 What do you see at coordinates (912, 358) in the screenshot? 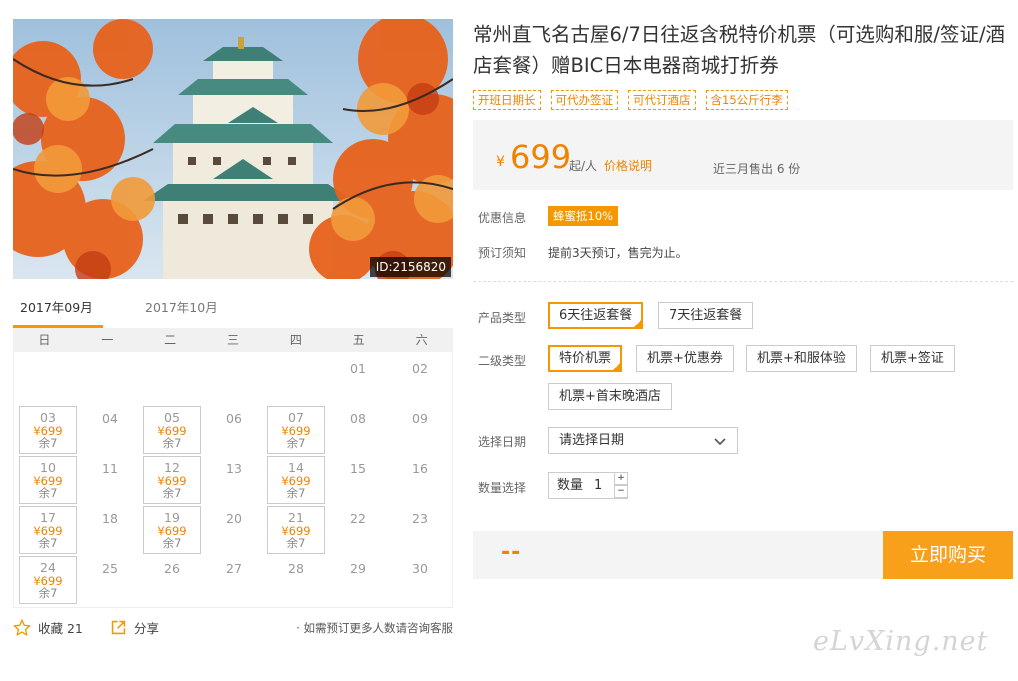
I see `option-sub-type-visa: 机票+签证` at bounding box center [912, 358].